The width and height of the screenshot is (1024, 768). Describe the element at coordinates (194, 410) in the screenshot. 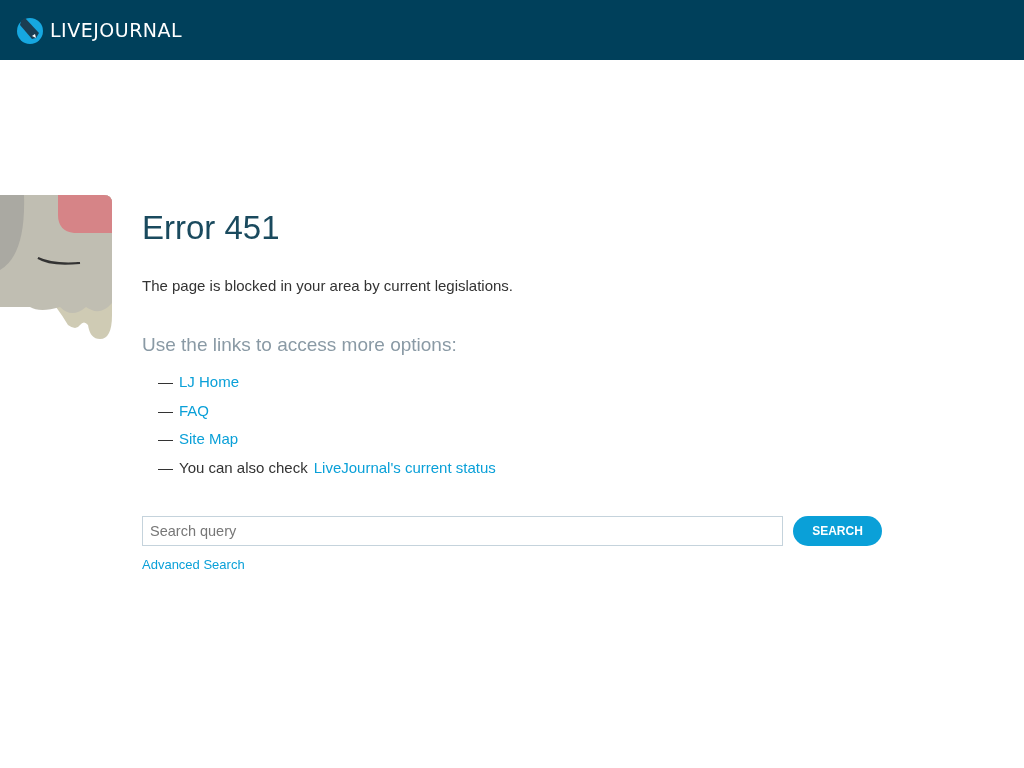

I see `option-link: FAQ` at that location.